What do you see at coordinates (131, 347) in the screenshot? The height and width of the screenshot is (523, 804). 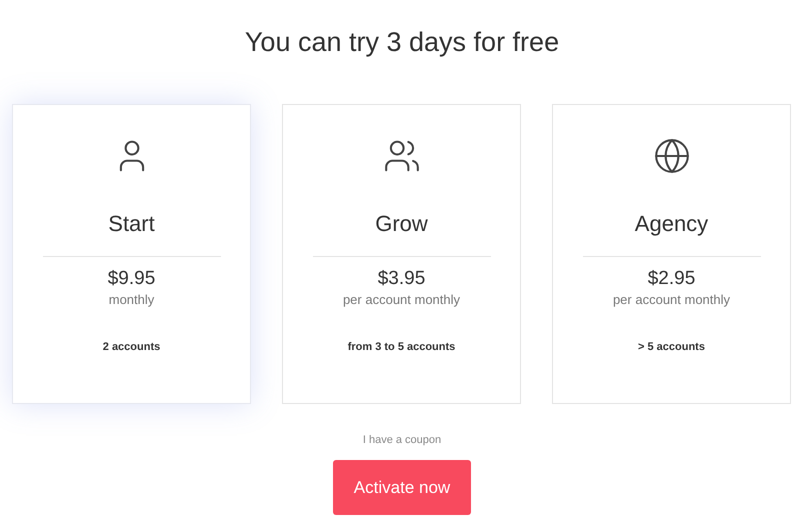 I see `account-range: 2 accounts` at bounding box center [131, 347].